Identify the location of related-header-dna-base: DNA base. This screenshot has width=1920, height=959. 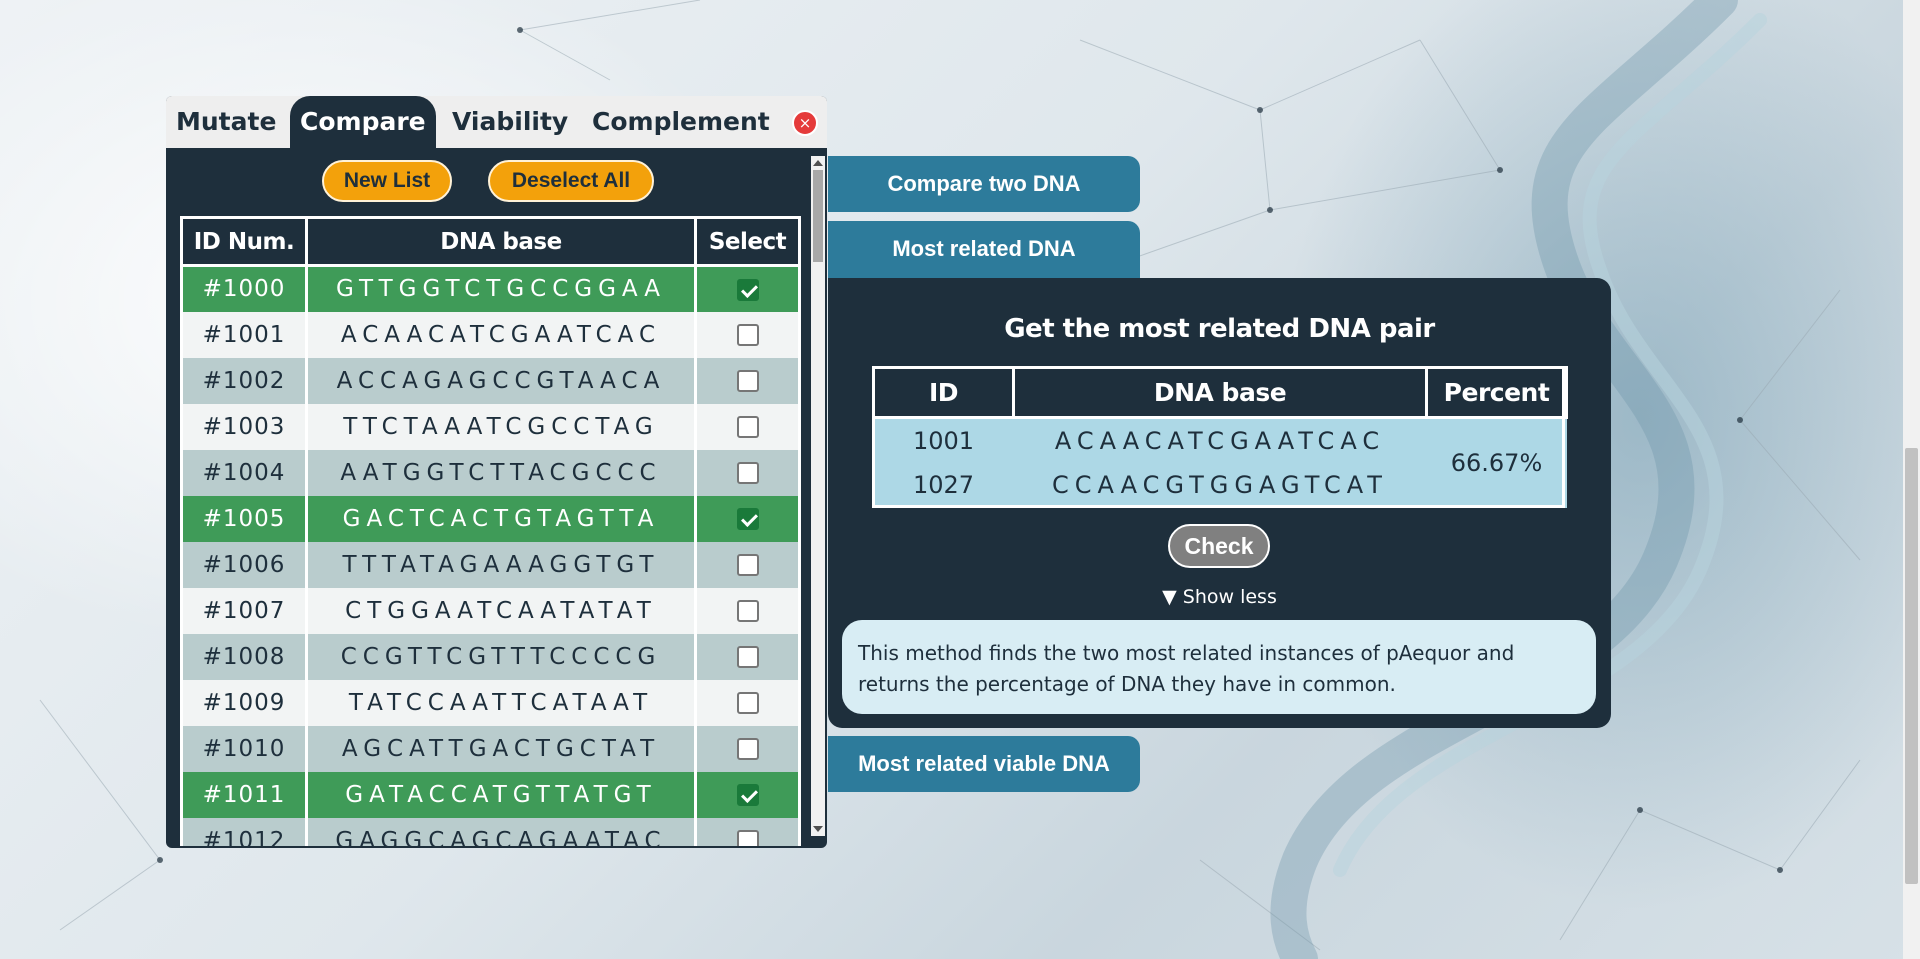
(1220, 392).